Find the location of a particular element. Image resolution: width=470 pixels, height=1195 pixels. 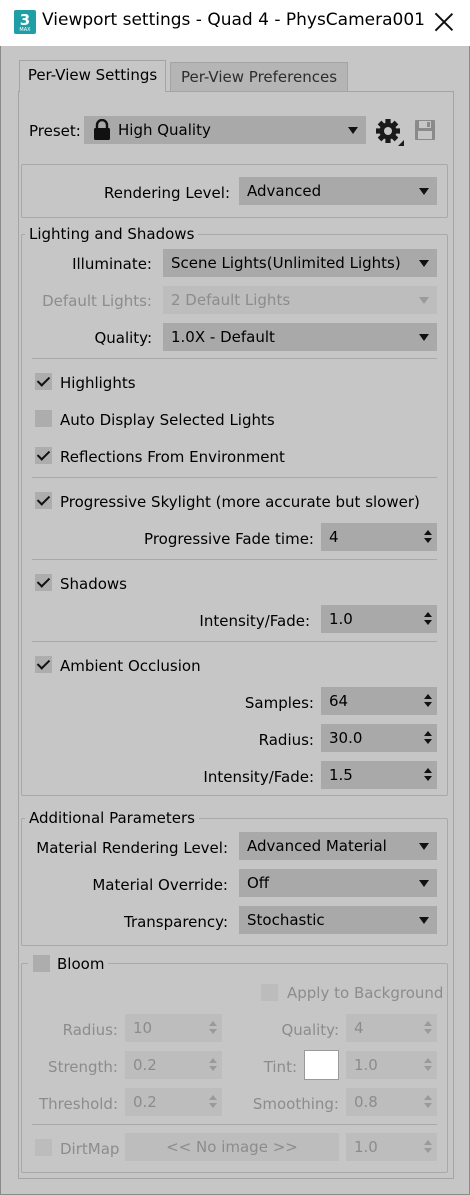

tint-color-swatch is located at coordinates (321, 1065).